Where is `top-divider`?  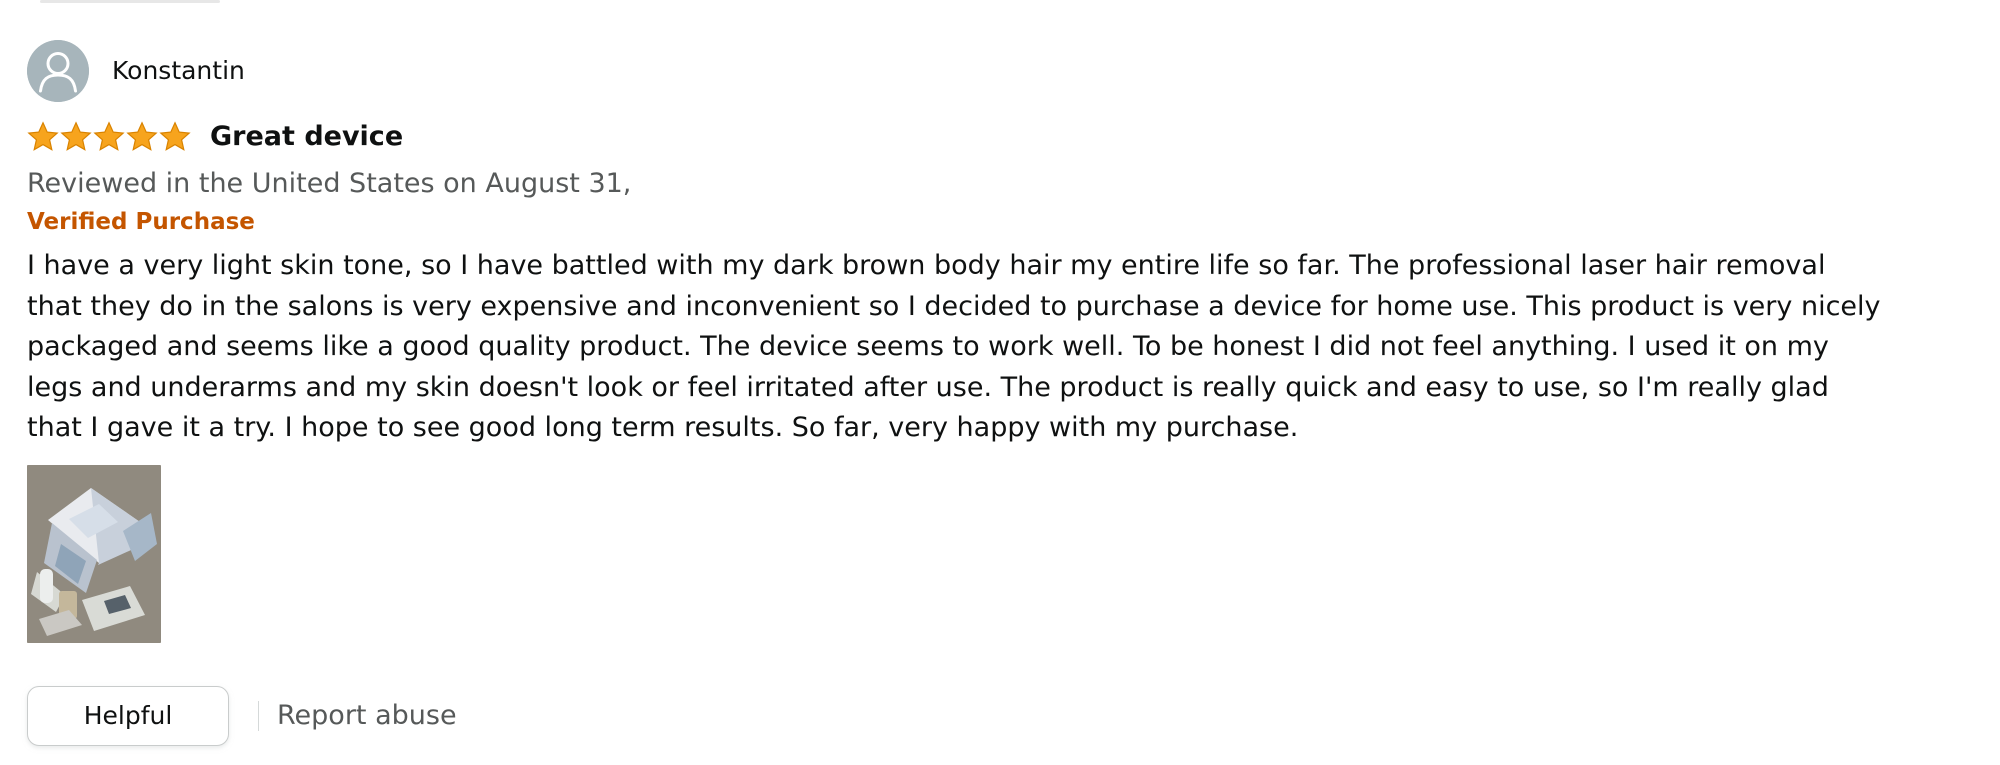
top-divider is located at coordinates (130, 1).